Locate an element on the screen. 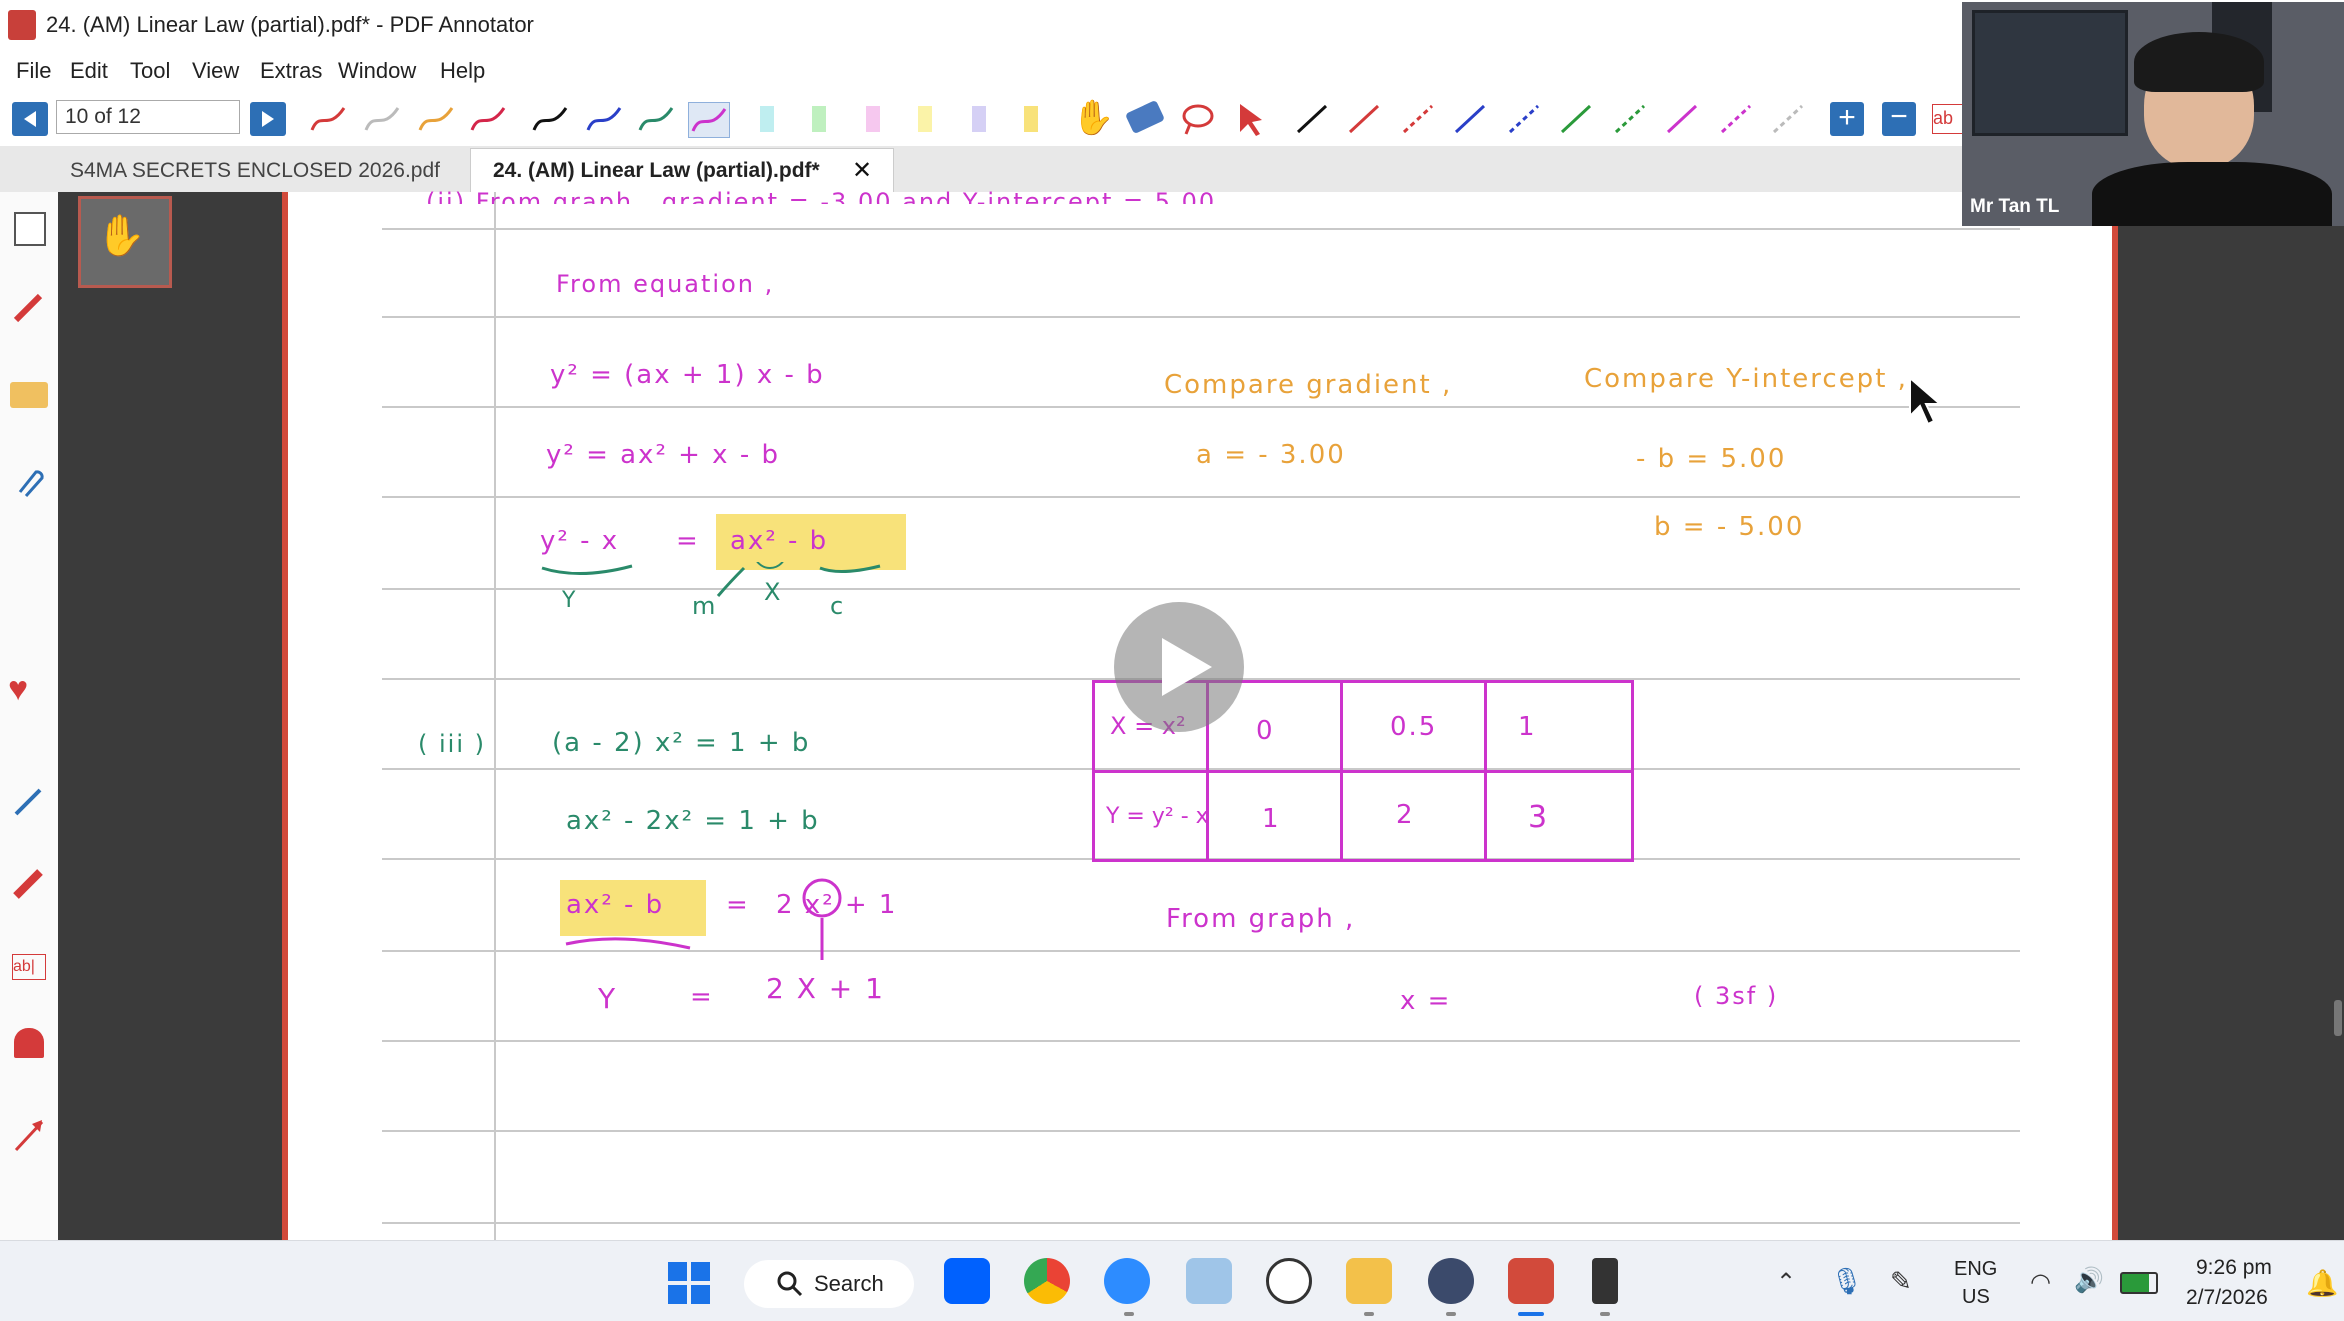 The height and width of the screenshot is (1321, 2344). clock-date: 2/7/2026 is located at coordinates (2227, 1298).